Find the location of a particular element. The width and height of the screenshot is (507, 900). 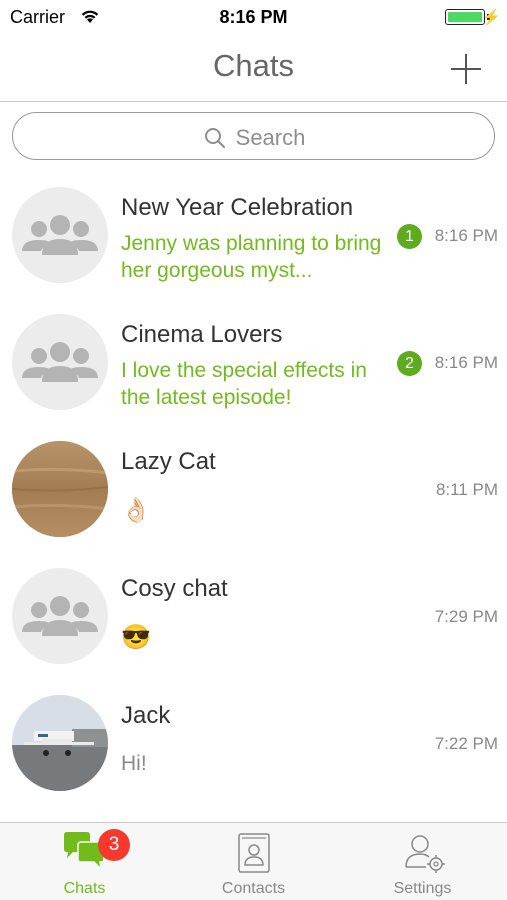

chat-row-cosy-chat: Cosy chat 😎 7:29 PM is located at coordinates (253, 614).